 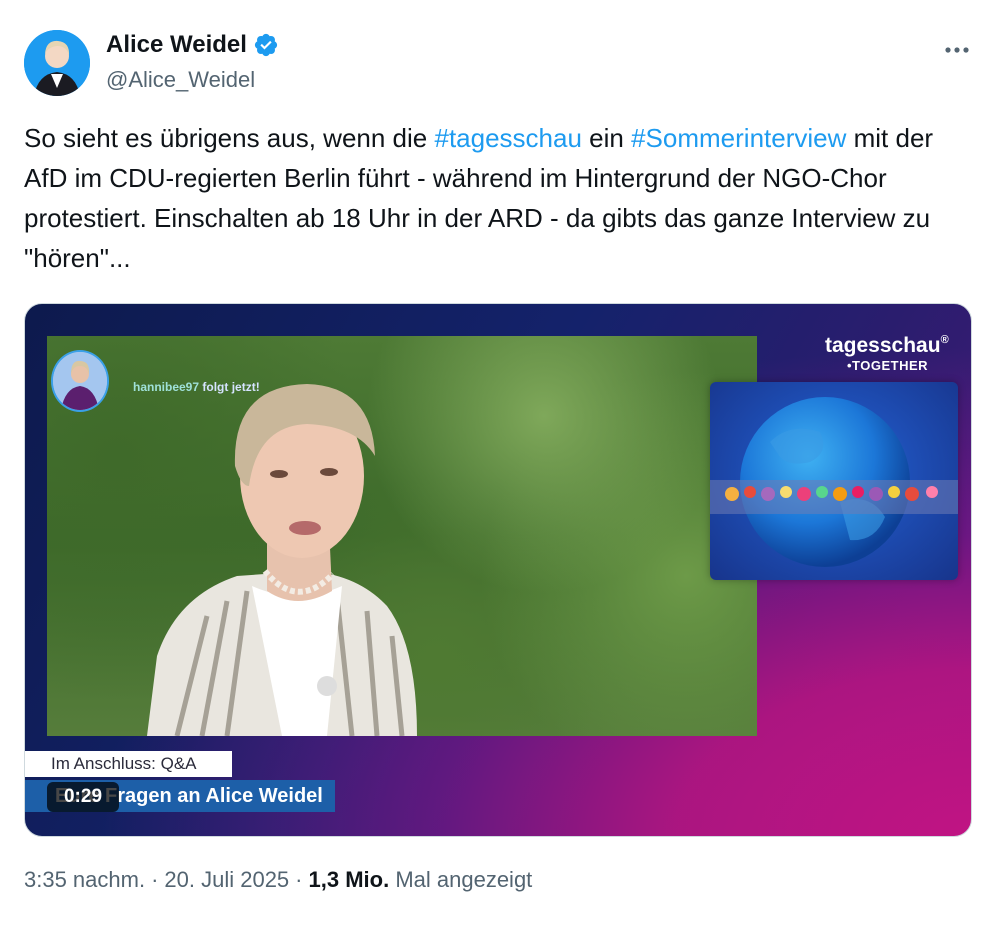 What do you see at coordinates (282, 560) in the screenshot?
I see `interviewee-figure` at bounding box center [282, 560].